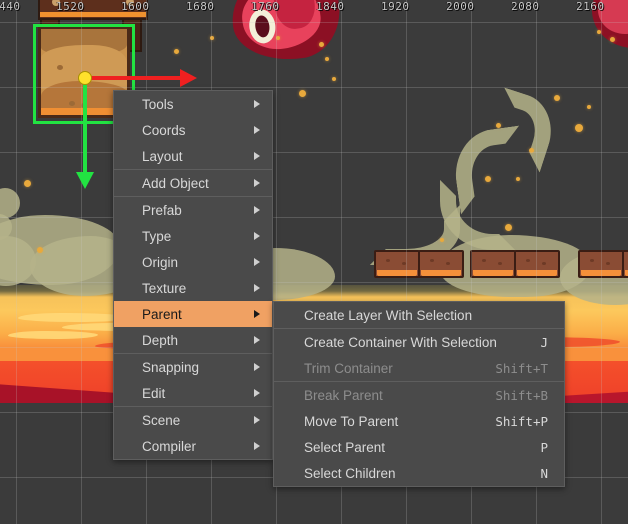 Image resolution: width=628 pixels, height=524 pixels. What do you see at coordinates (169, 446) in the screenshot?
I see `menu-item-label: Compiler` at bounding box center [169, 446].